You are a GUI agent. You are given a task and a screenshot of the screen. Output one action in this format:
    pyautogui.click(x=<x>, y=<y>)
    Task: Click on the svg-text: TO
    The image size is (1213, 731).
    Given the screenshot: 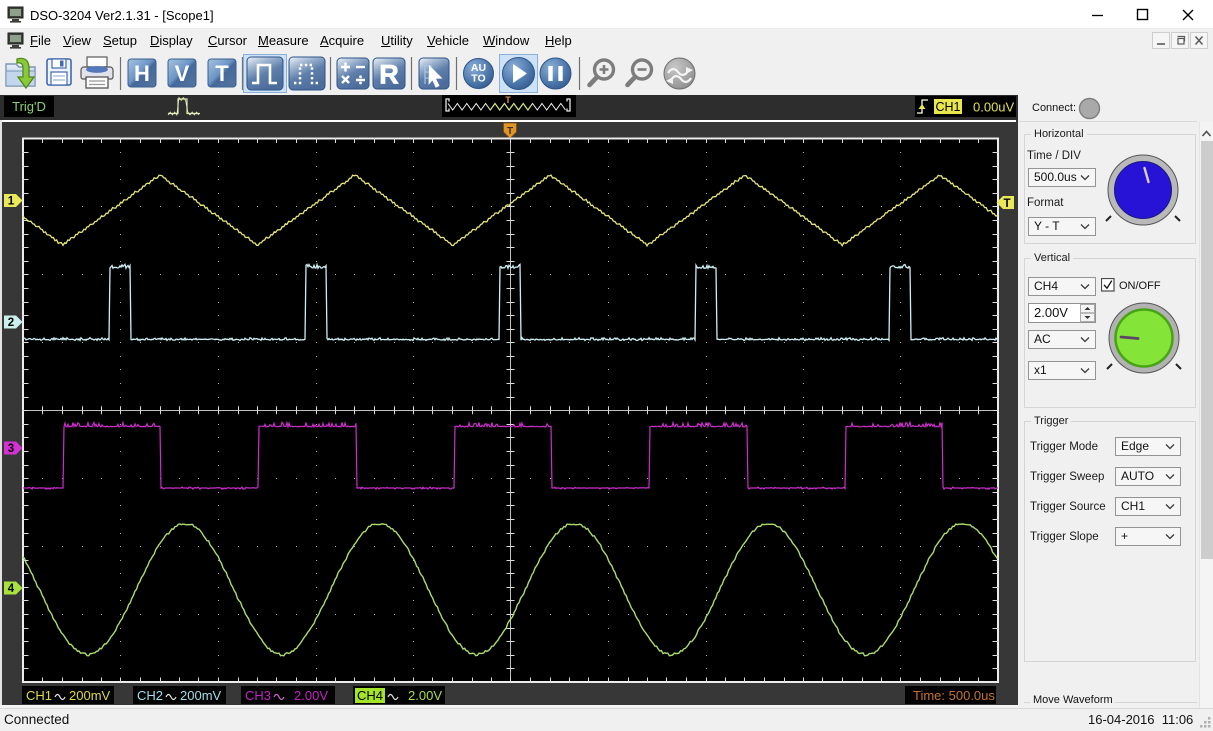 What is the action you would take?
    pyautogui.click(x=478, y=79)
    